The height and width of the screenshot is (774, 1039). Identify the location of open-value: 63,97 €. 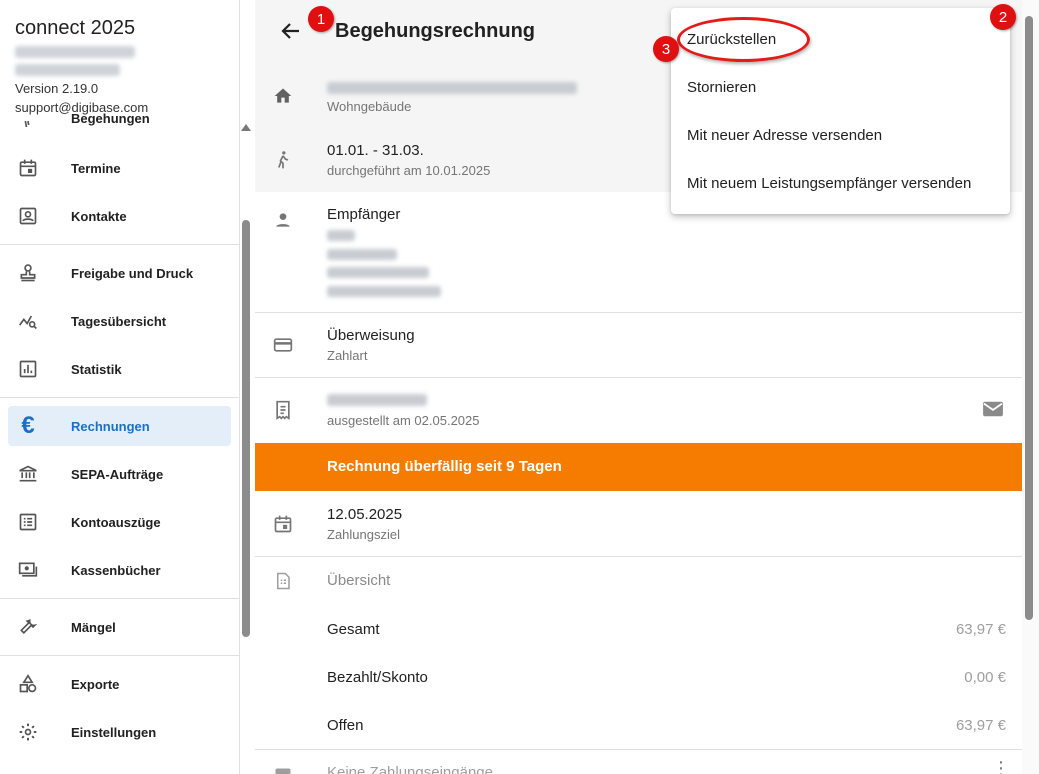
(980, 725).